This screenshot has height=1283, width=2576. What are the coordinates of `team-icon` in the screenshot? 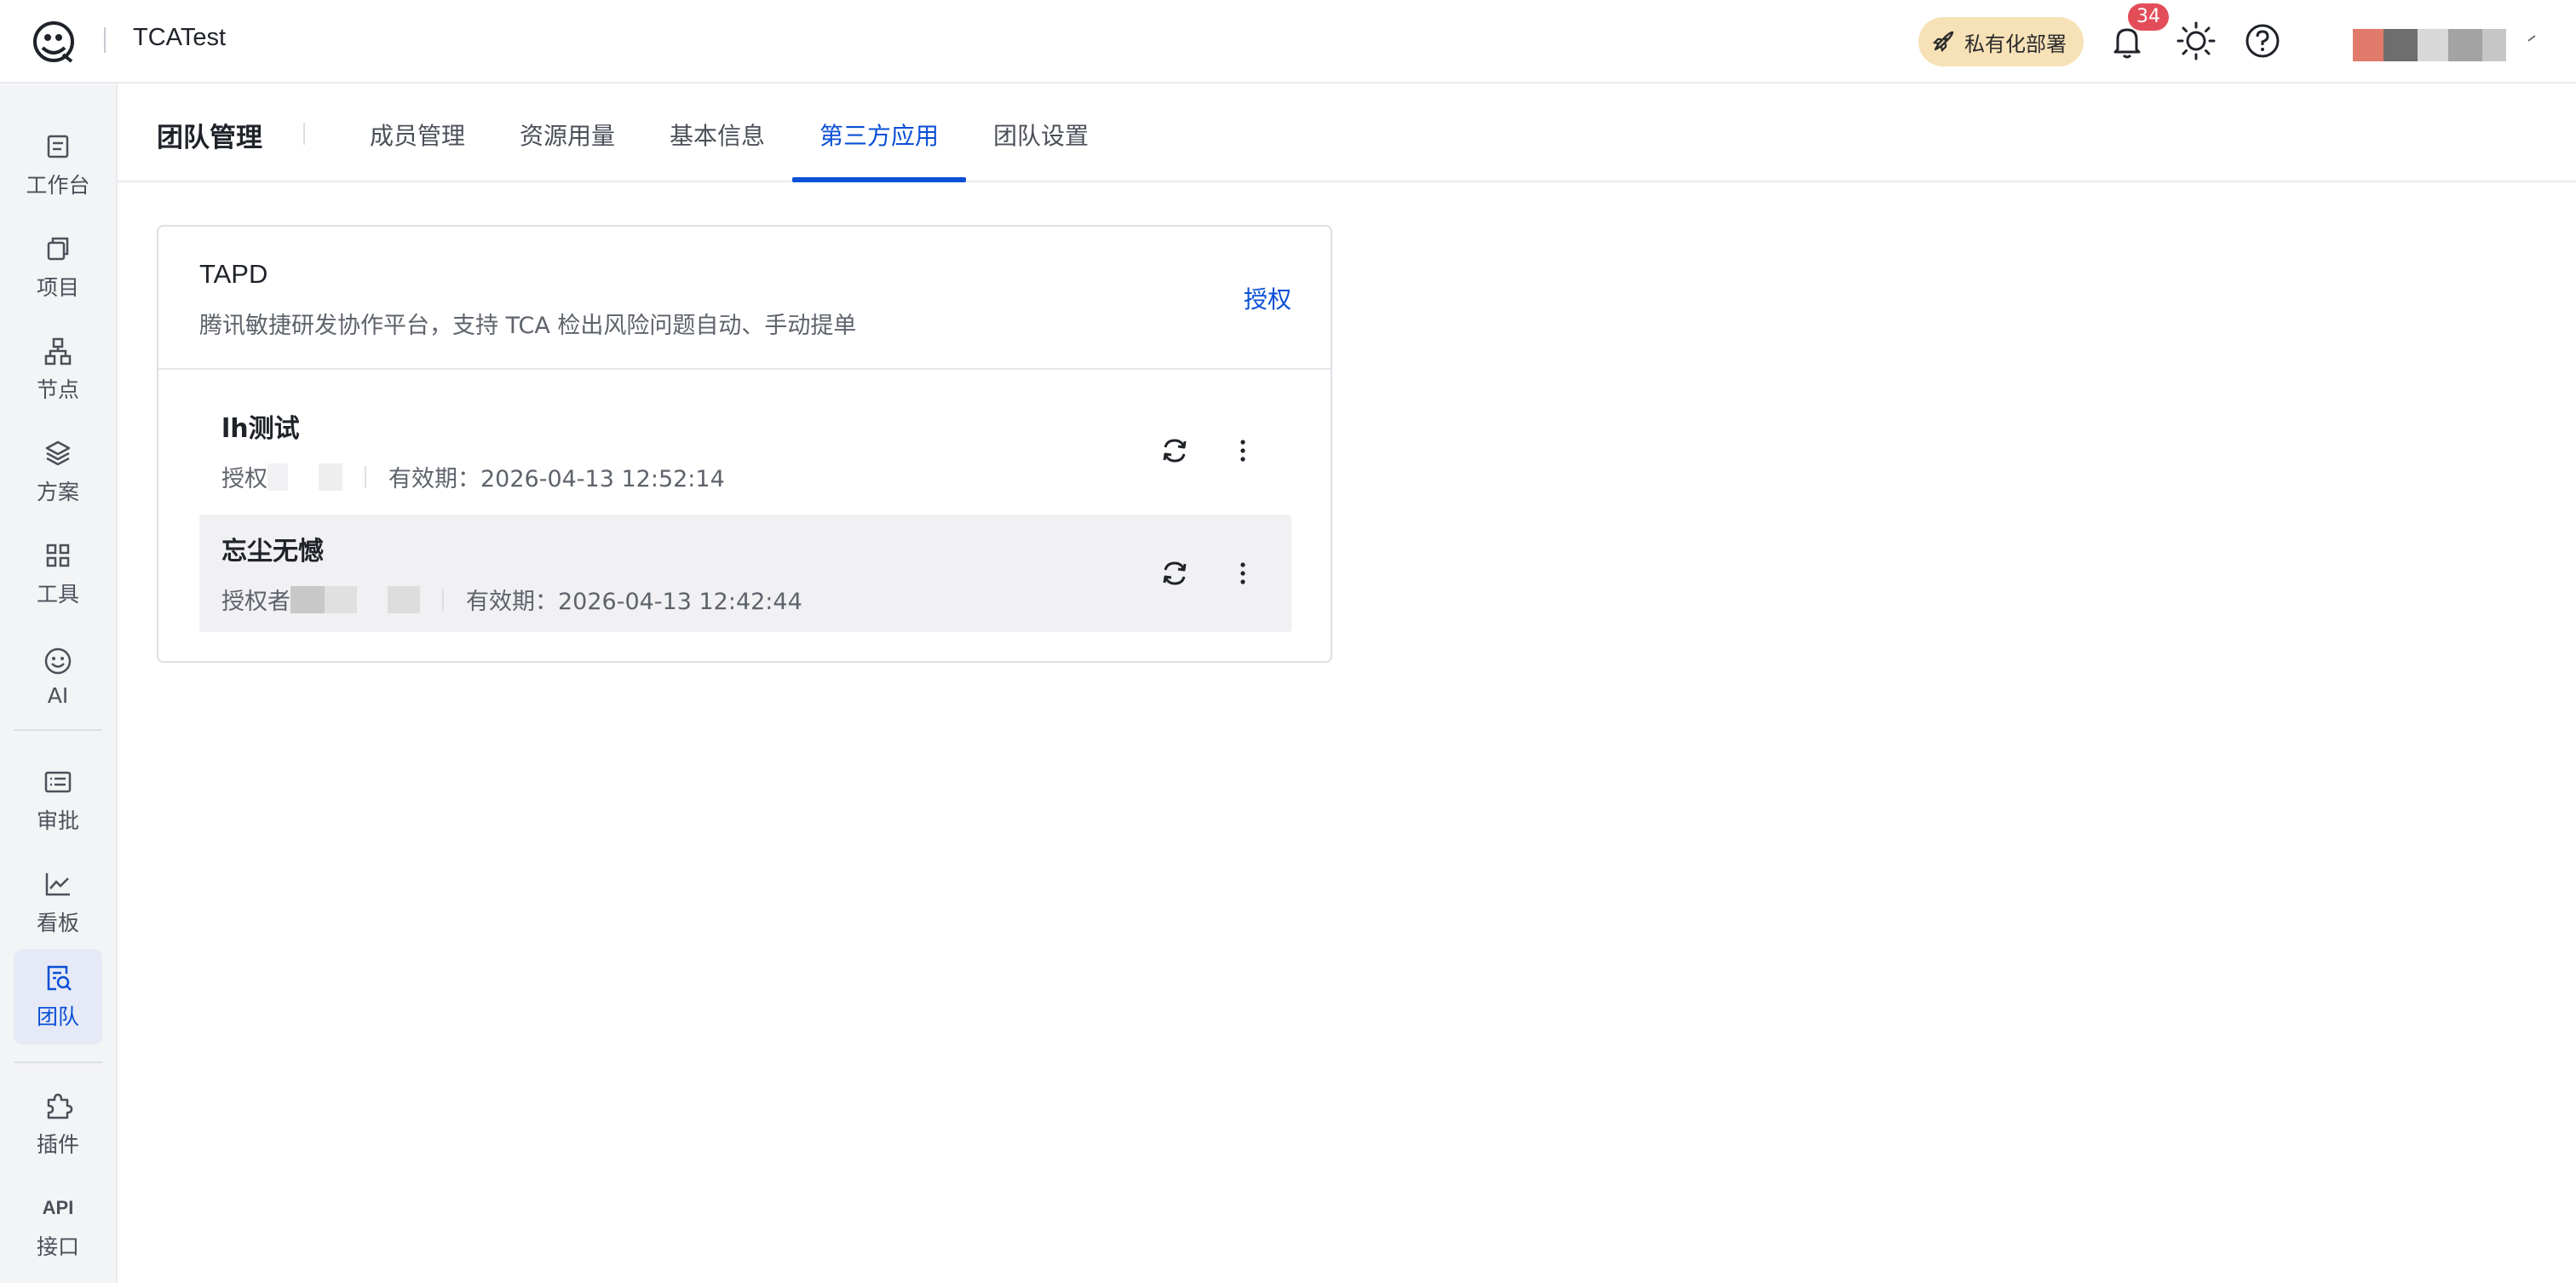 It's located at (60, 978).